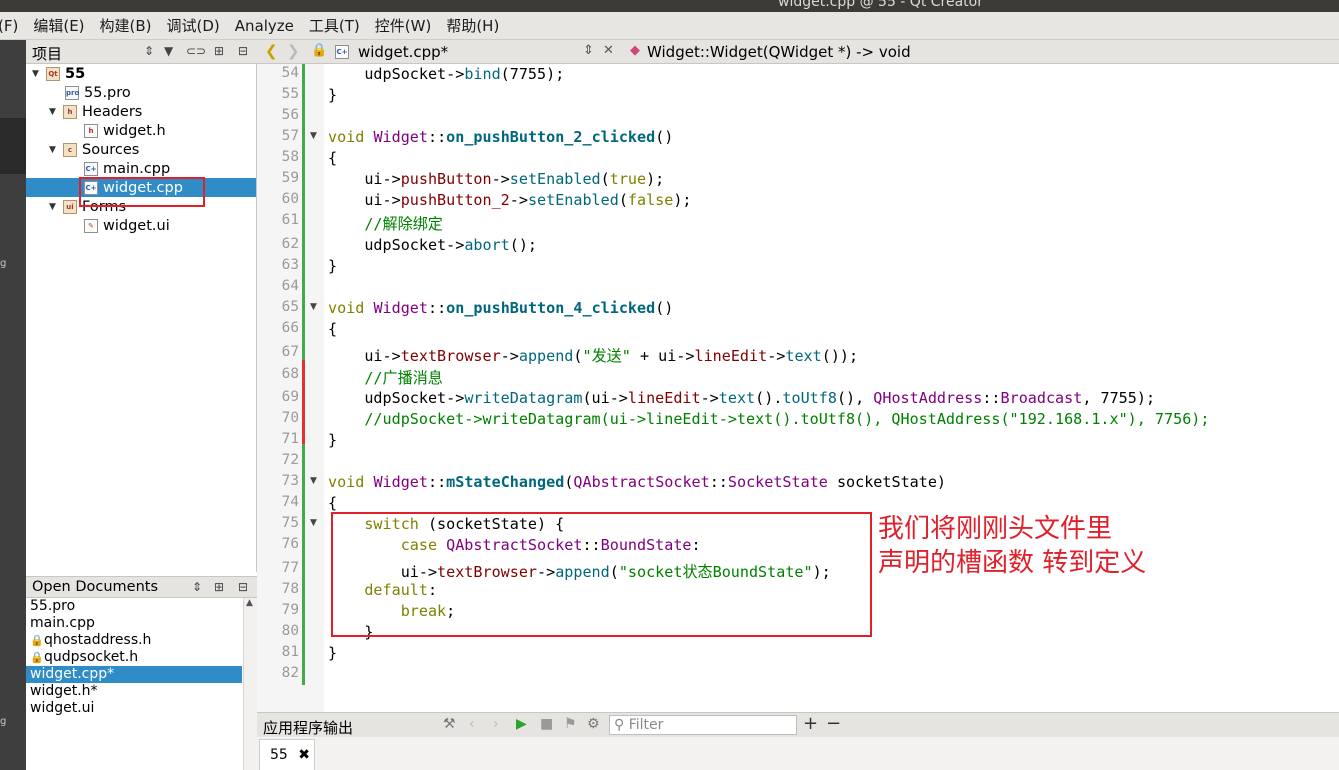 The height and width of the screenshot is (770, 1339). I want to click on menu-build: 构建(B), so click(126, 25).